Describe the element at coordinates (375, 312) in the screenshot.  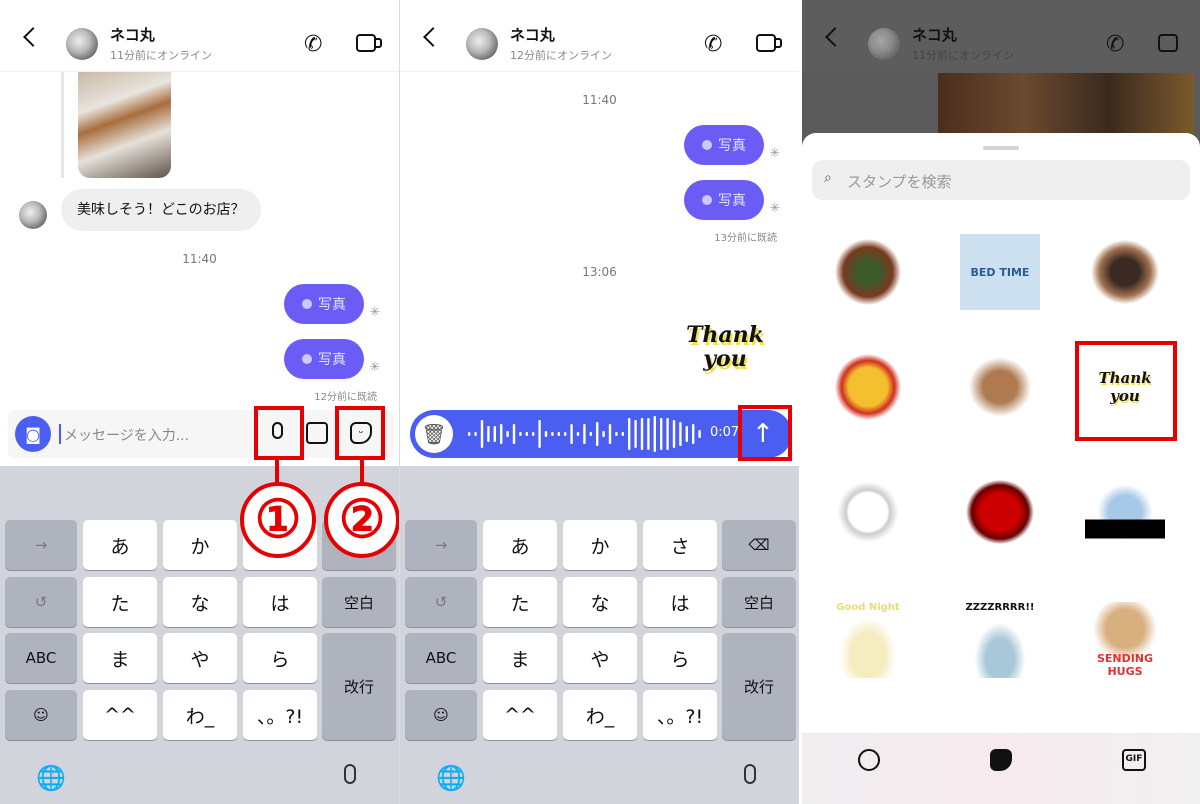
I see `loading-icon: ✳` at that location.